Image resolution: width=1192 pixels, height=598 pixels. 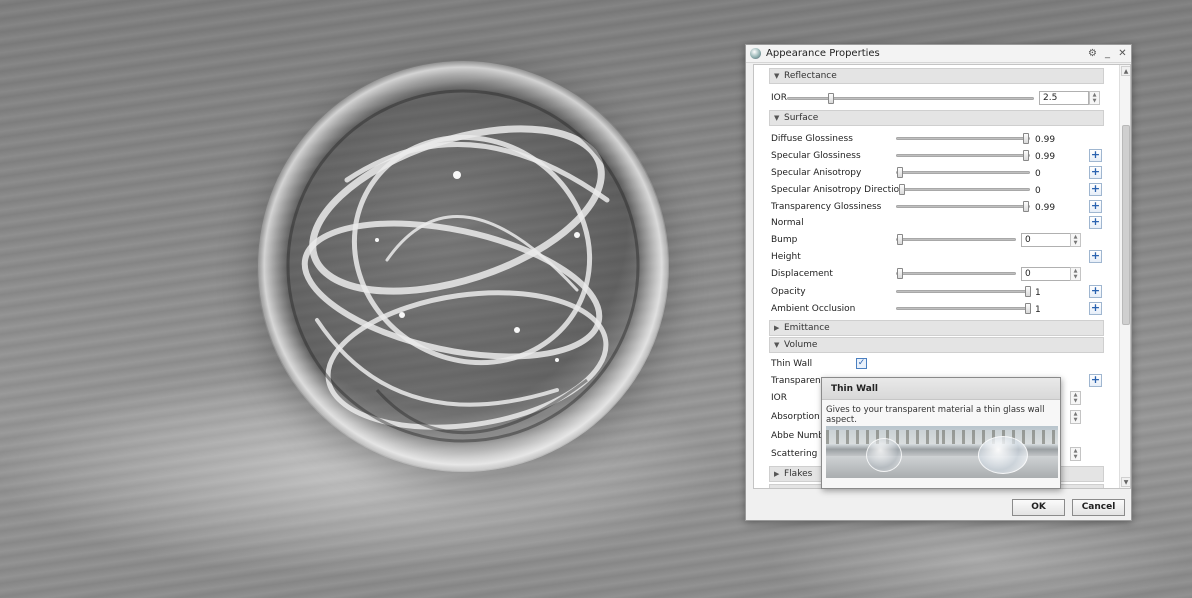 I want to click on section-volume: ▼ Volume, so click(x=936, y=345).